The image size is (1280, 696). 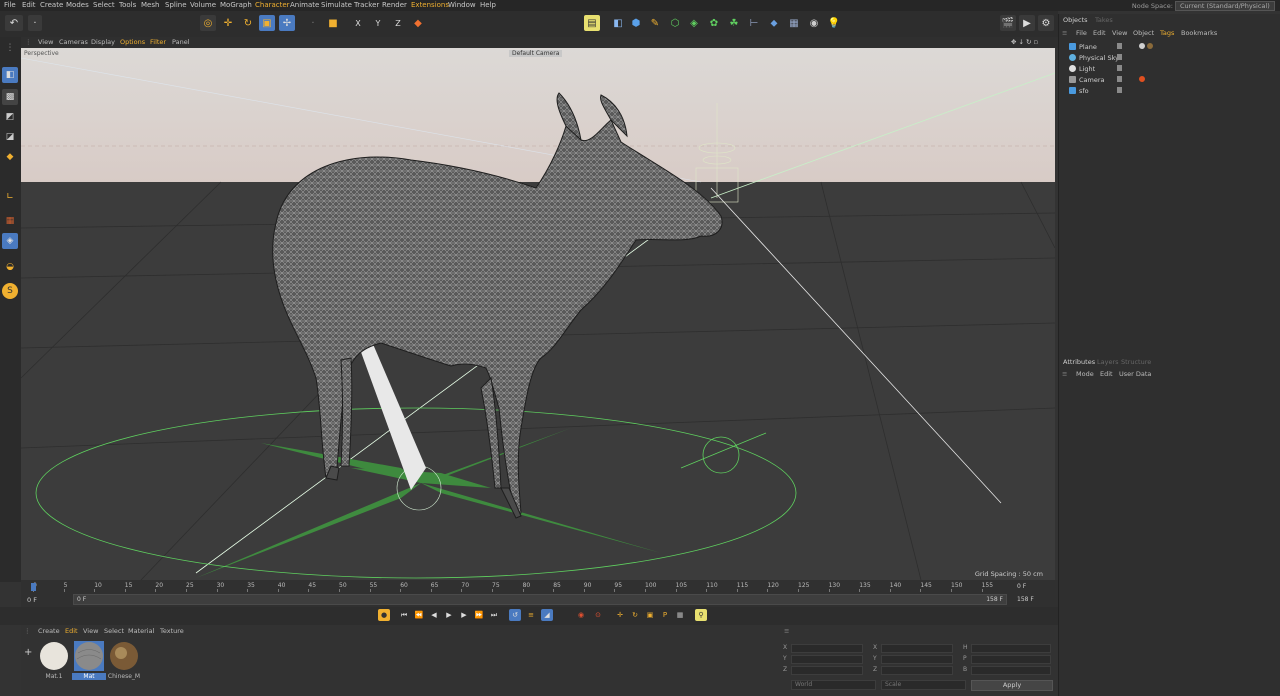 What do you see at coordinates (51, 5) in the screenshot?
I see `menu-create: Create` at bounding box center [51, 5].